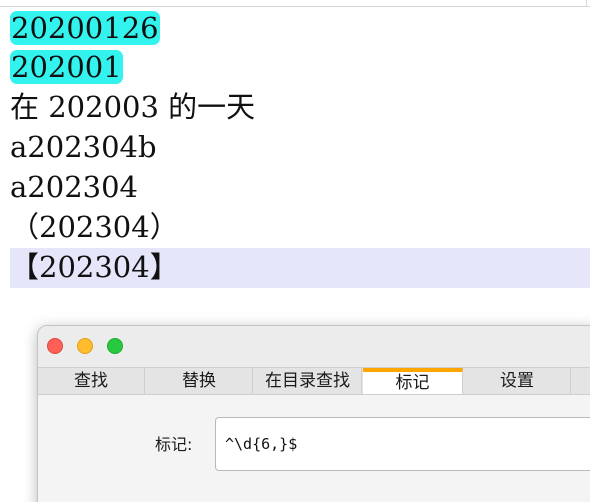  Describe the element at coordinates (586, 3) in the screenshot. I see `editor-scrollbar-edge` at that location.